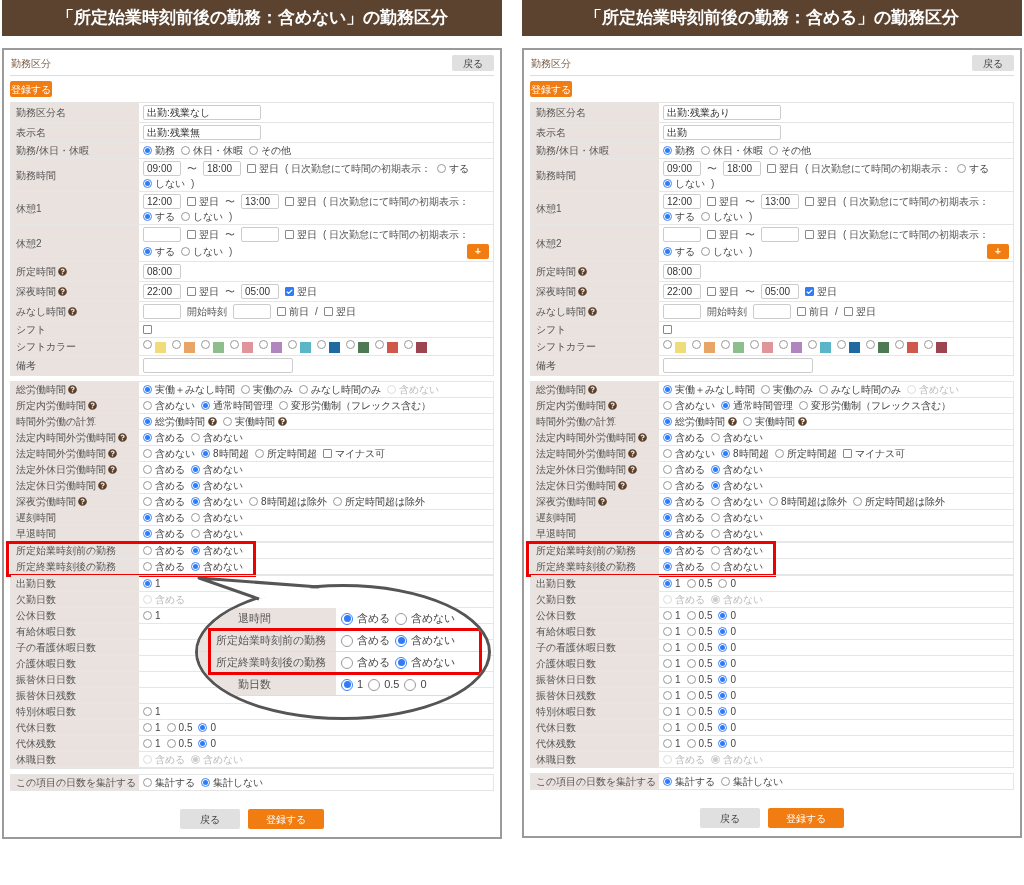 The image size is (1024, 885). What do you see at coordinates (162, 271) in the screenshot?
I see `text-field: 08:00` at bounding box center [162, 271].